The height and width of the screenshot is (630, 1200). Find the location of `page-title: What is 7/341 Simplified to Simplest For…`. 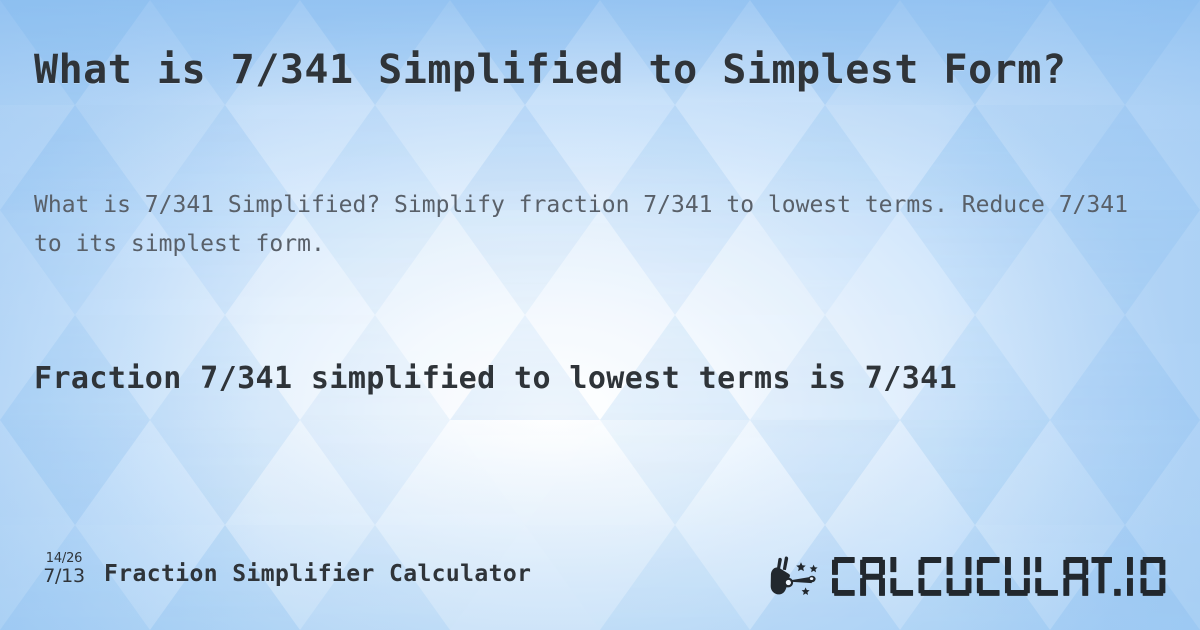

page-title: What is 7/341 Simplified to Simplest For… is located at coordinates (550, 70).